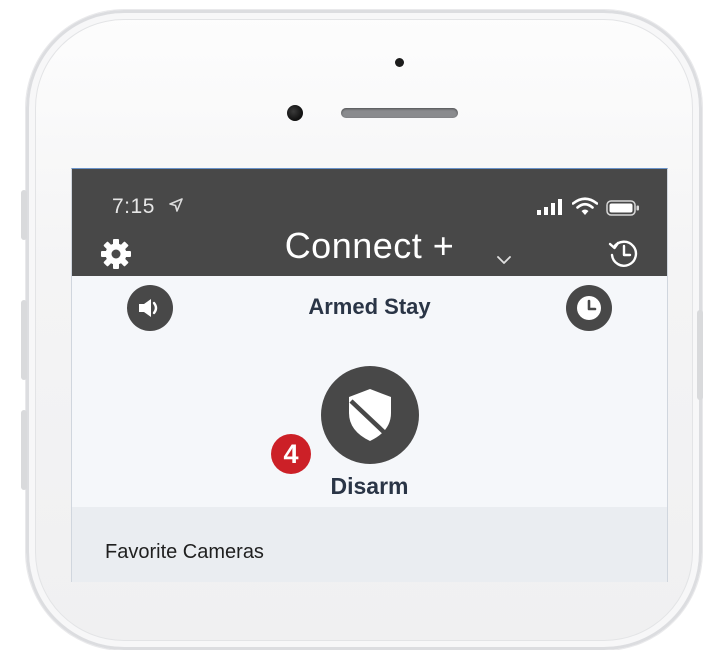  Describe the element at coordinates (369, 245) in the screenshot. I see `app-title: Connect +` at that location.